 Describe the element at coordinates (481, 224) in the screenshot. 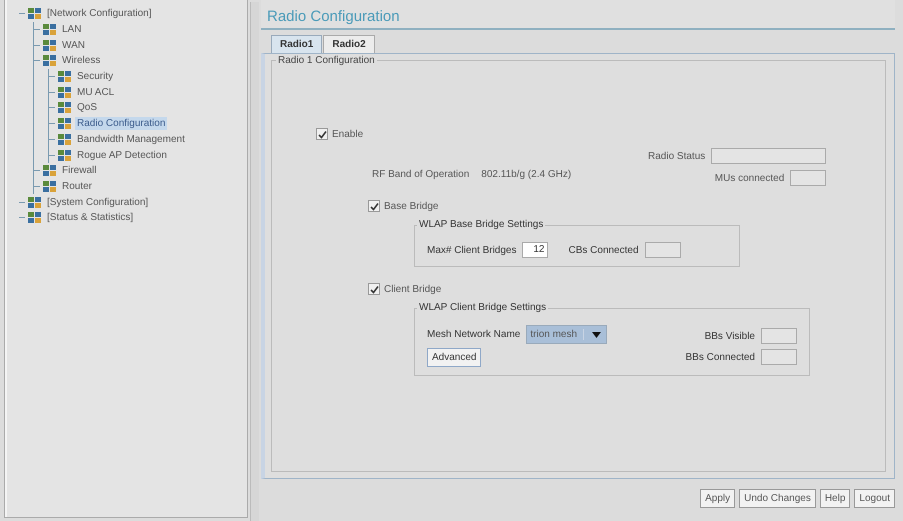

I see `group-title: WLAP Base Bridge Settings` at that location.